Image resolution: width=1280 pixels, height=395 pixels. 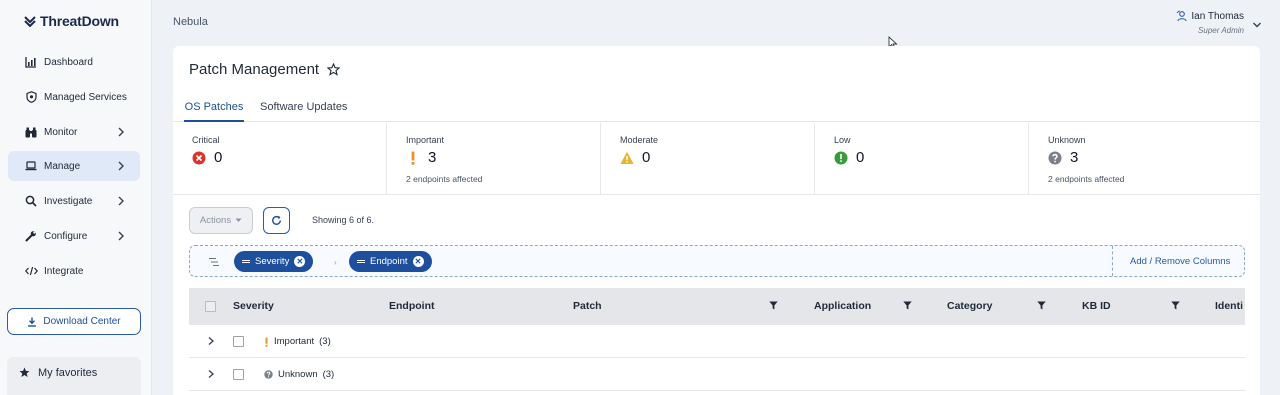 What do you see at coordinates (335, 262) in the screenshot?
I see `chevron-right-icon: ›` at bounding box center [335, 262].